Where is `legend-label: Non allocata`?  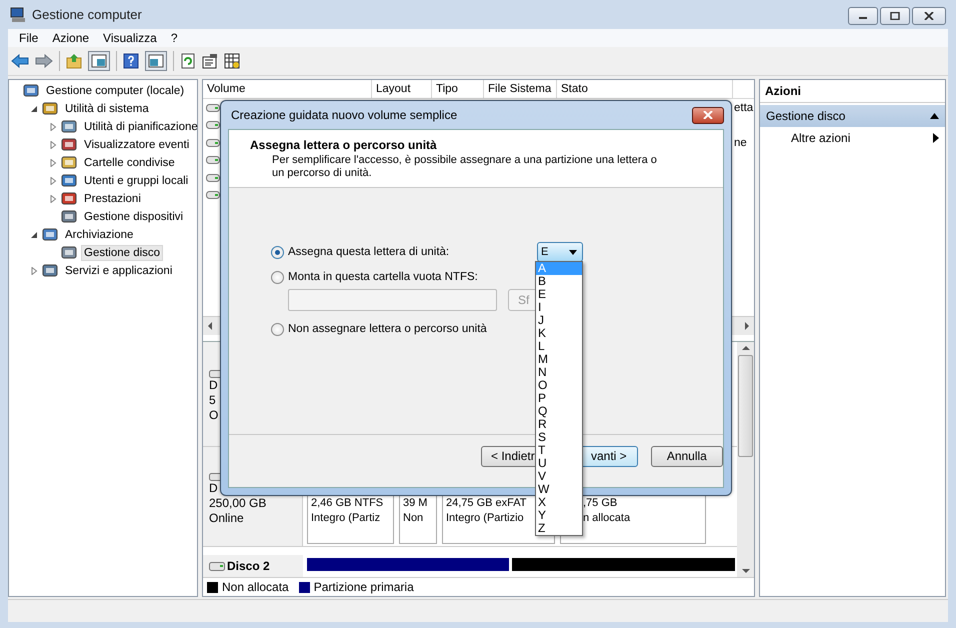
legend-label: Non allocata is located at coordinates (255, 587).